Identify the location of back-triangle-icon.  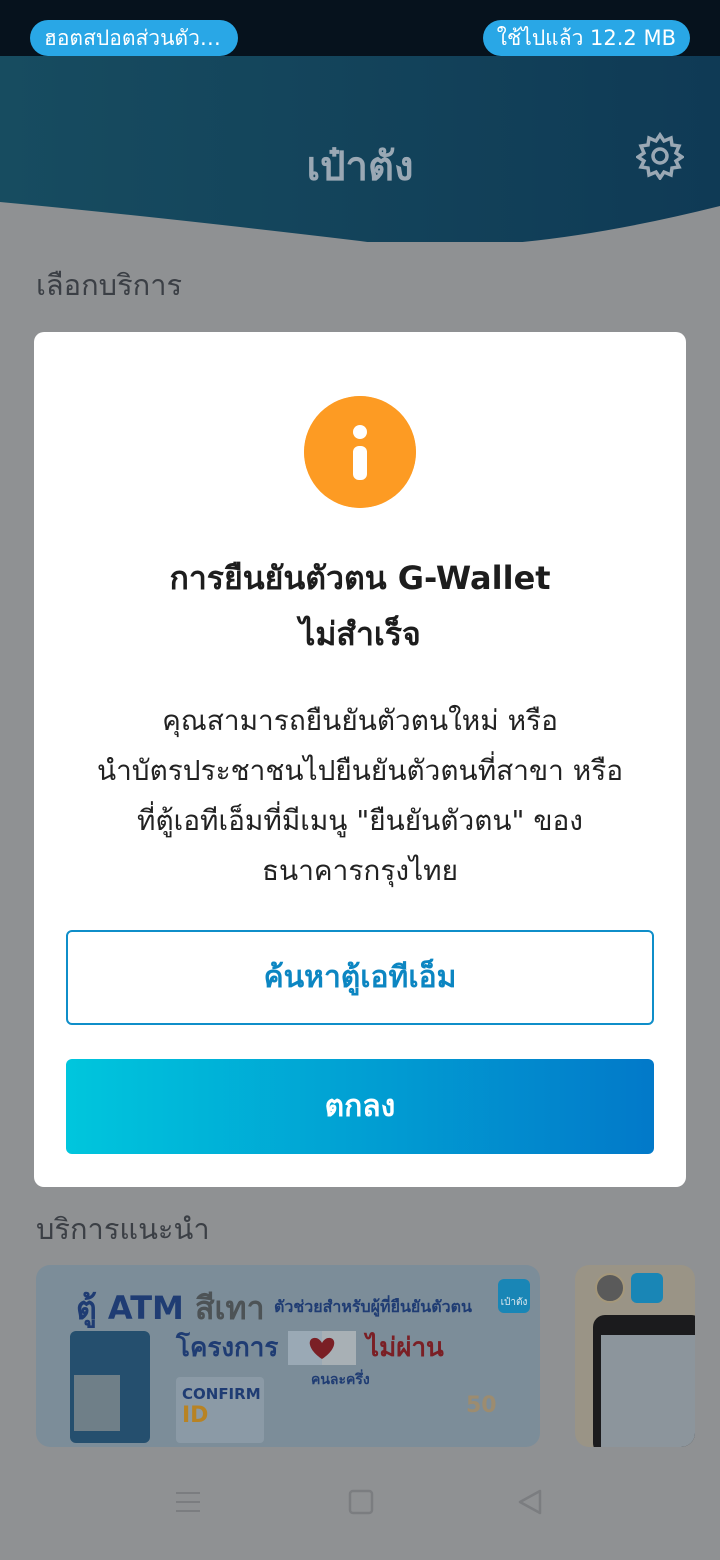
(530, 1502).